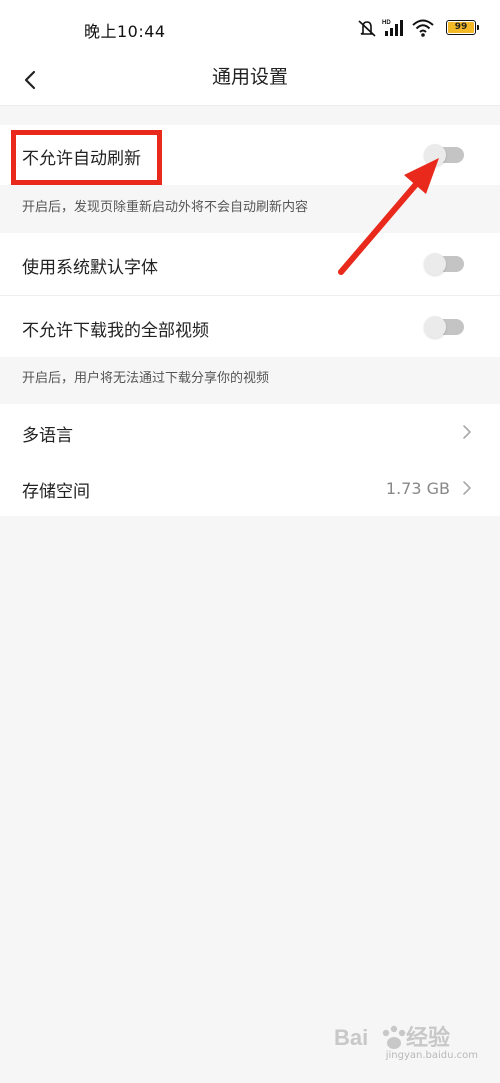  I want to click on setting-description: 开启后，用户将无法通过下载分享你的视频, so click(146, 378).